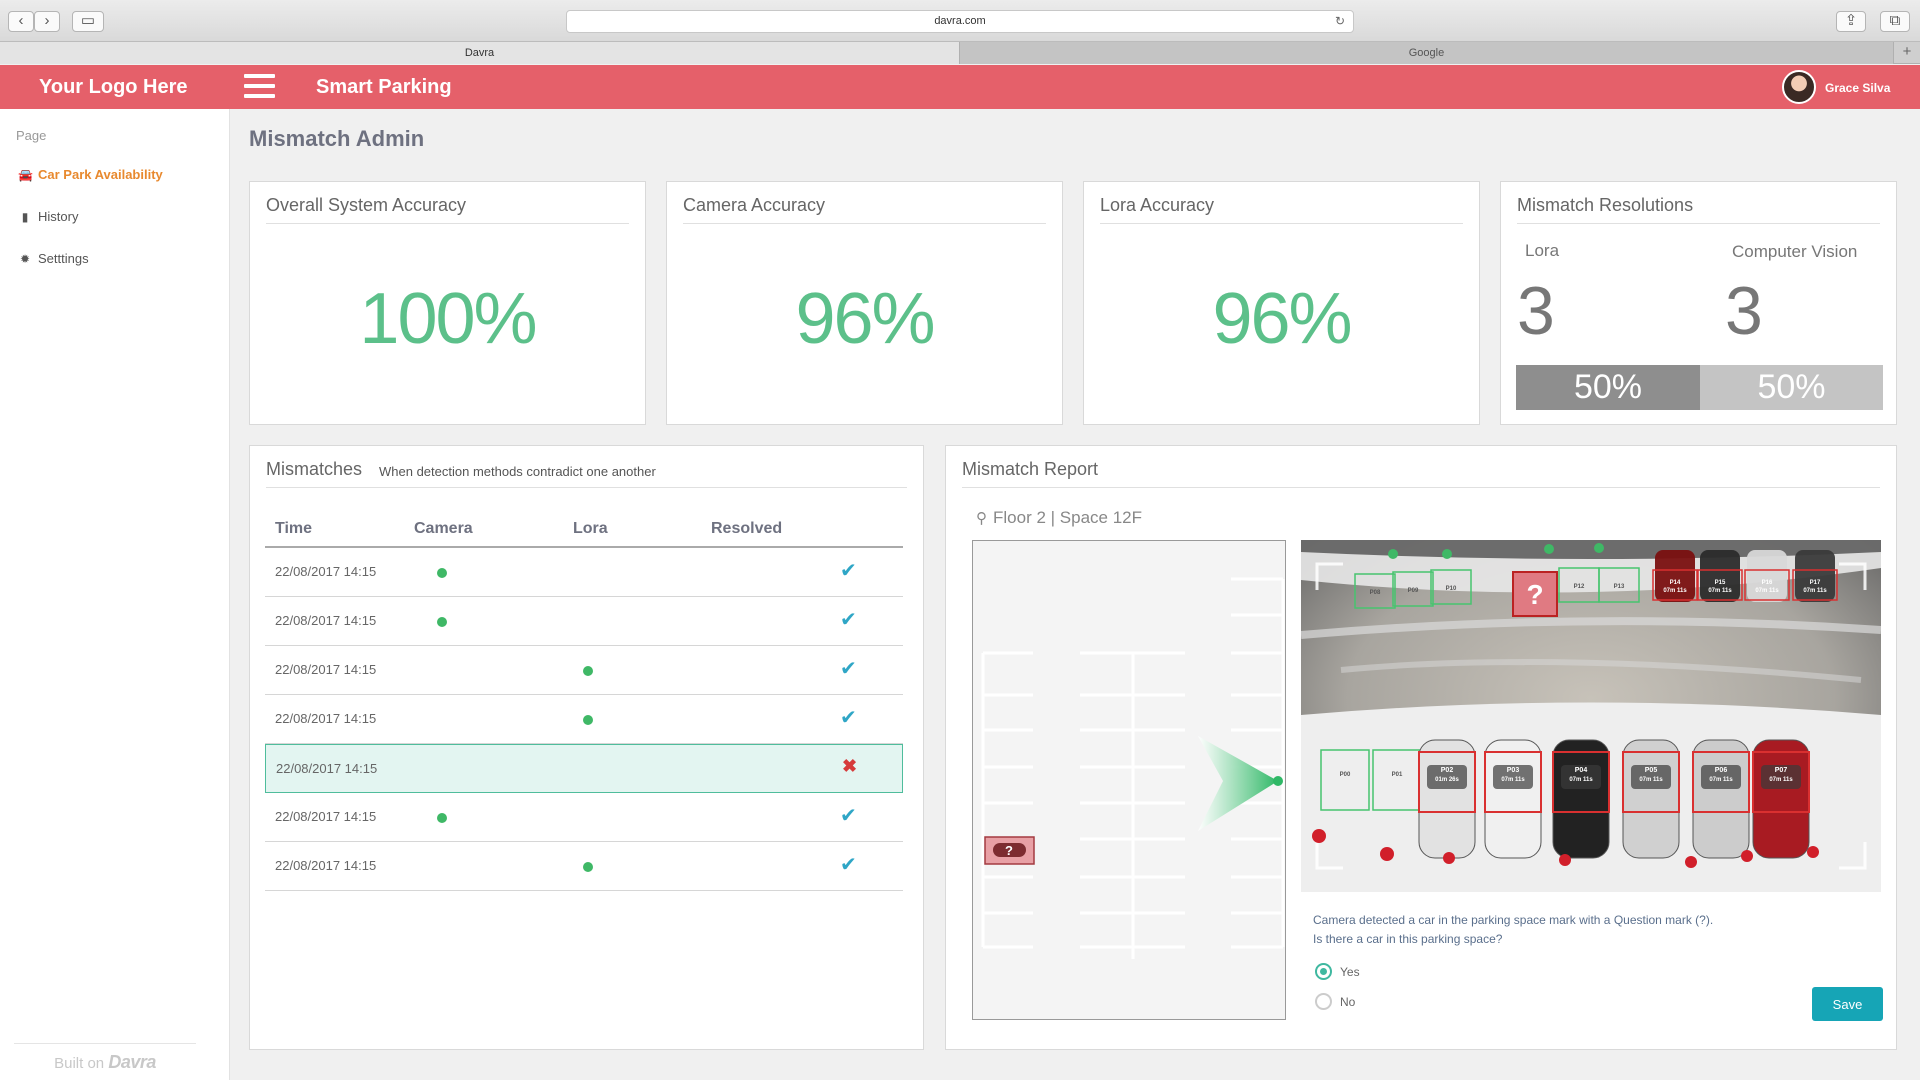 The width and height of the screenshot is (1920, 1080). What do you see at coordinates (63, 258) in the screenshot?
I see `sidebar-item-label: Setttings` at bounding box center [63, 258].